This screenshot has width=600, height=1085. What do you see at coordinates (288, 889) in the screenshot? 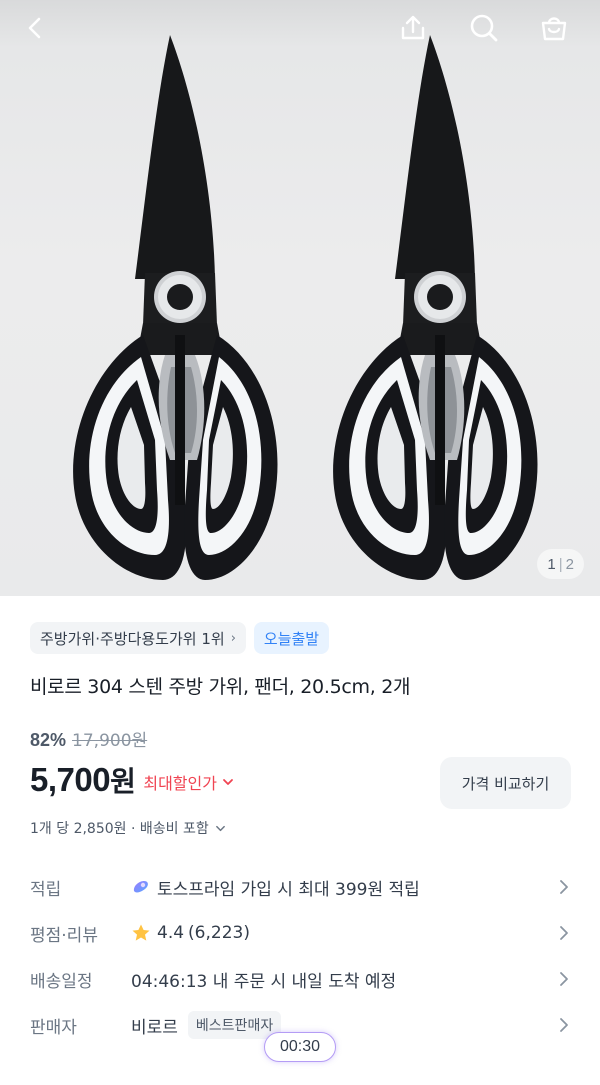
I see `points-text: 토스프라임 가입 시 최대 399원 적립` at bounding box center [288, 889].